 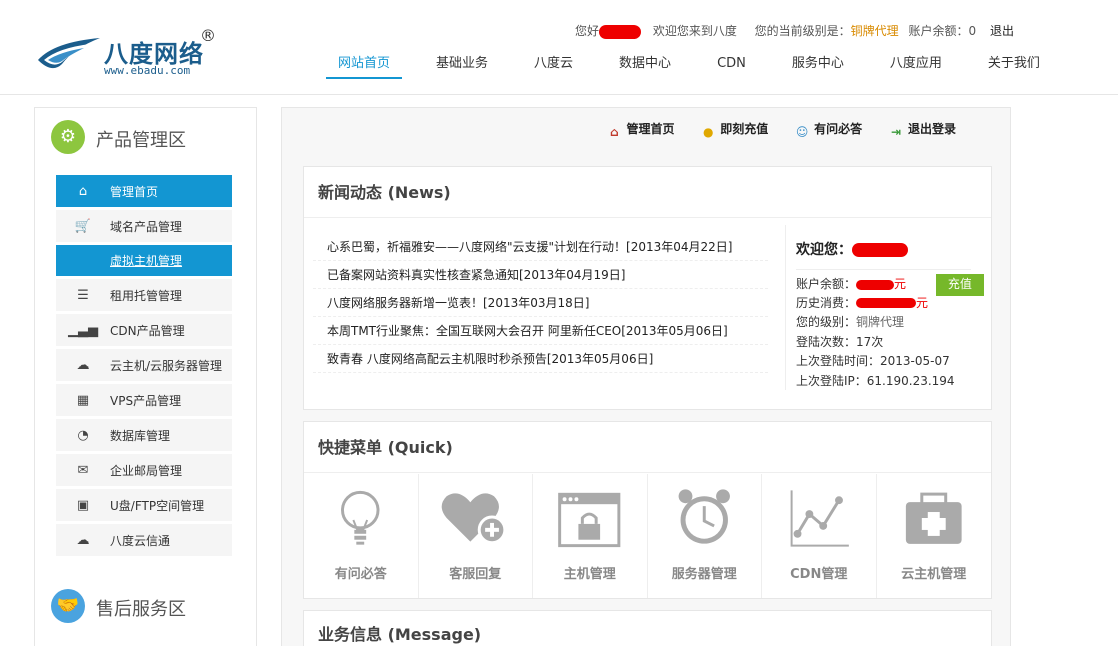 I want to click on news-item: 心系巴蜀，祈福雅安——八度网络"云支援"计划在行动！[2013年04月22日], so click(x=540, y=247).